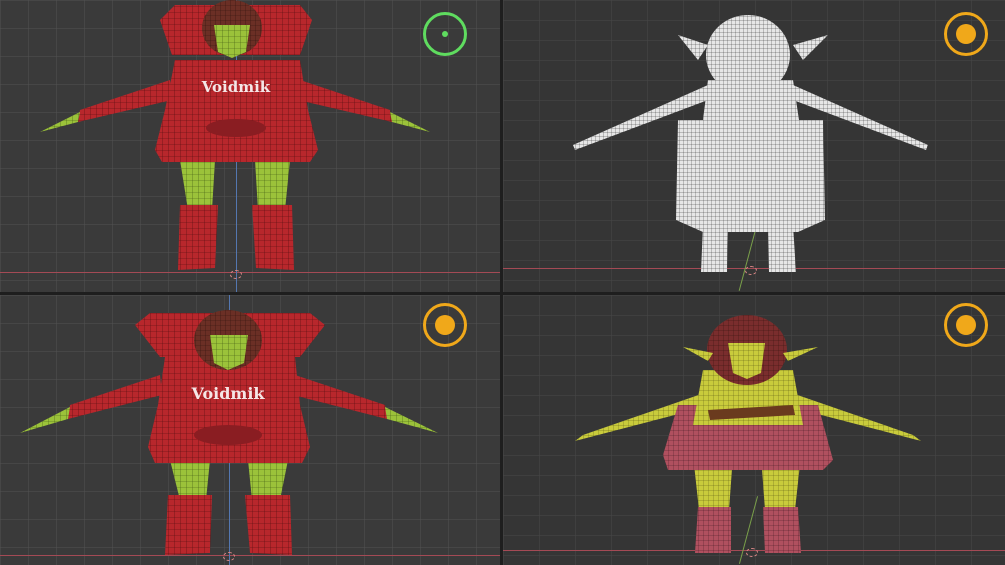 Image resolution: width=1005 pixels, height=565 pixels. What do you see at coordinates (501, 282) in the screenshot?
I see `viewport-divider-vertical` at bounding box center [501, 282].